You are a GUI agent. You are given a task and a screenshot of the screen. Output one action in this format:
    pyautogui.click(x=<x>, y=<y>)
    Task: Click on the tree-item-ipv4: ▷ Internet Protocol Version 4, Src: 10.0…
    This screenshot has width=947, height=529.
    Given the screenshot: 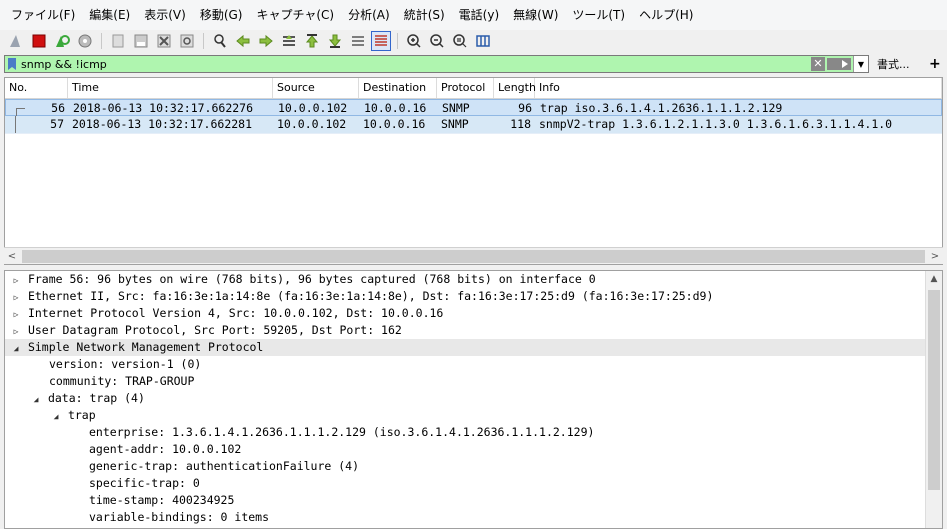 What is the action you would take?
    pyautogui.click(x=473, y=313)
    